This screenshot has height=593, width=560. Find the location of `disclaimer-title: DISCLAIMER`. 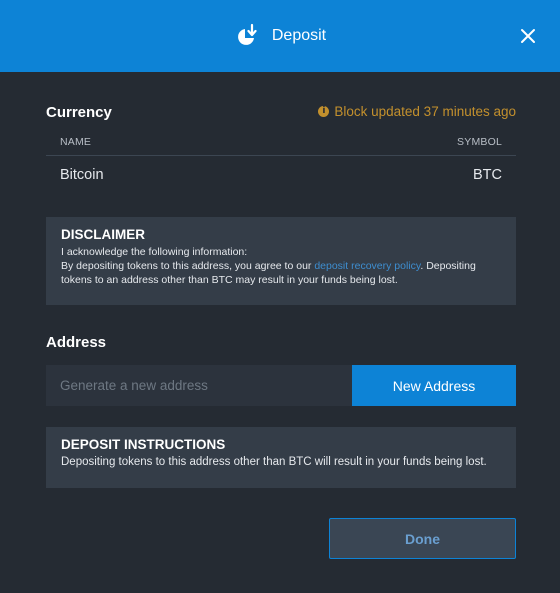

disclaimer-title: DISCLAIMER is located at coordinates (103, 234).